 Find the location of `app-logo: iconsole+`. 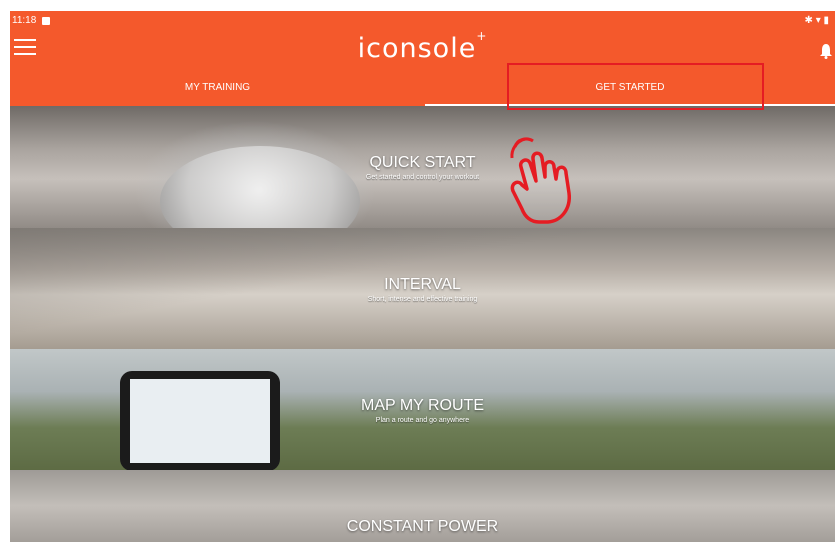

app-logo: iconsole+ is located at coordinates (422, 46).